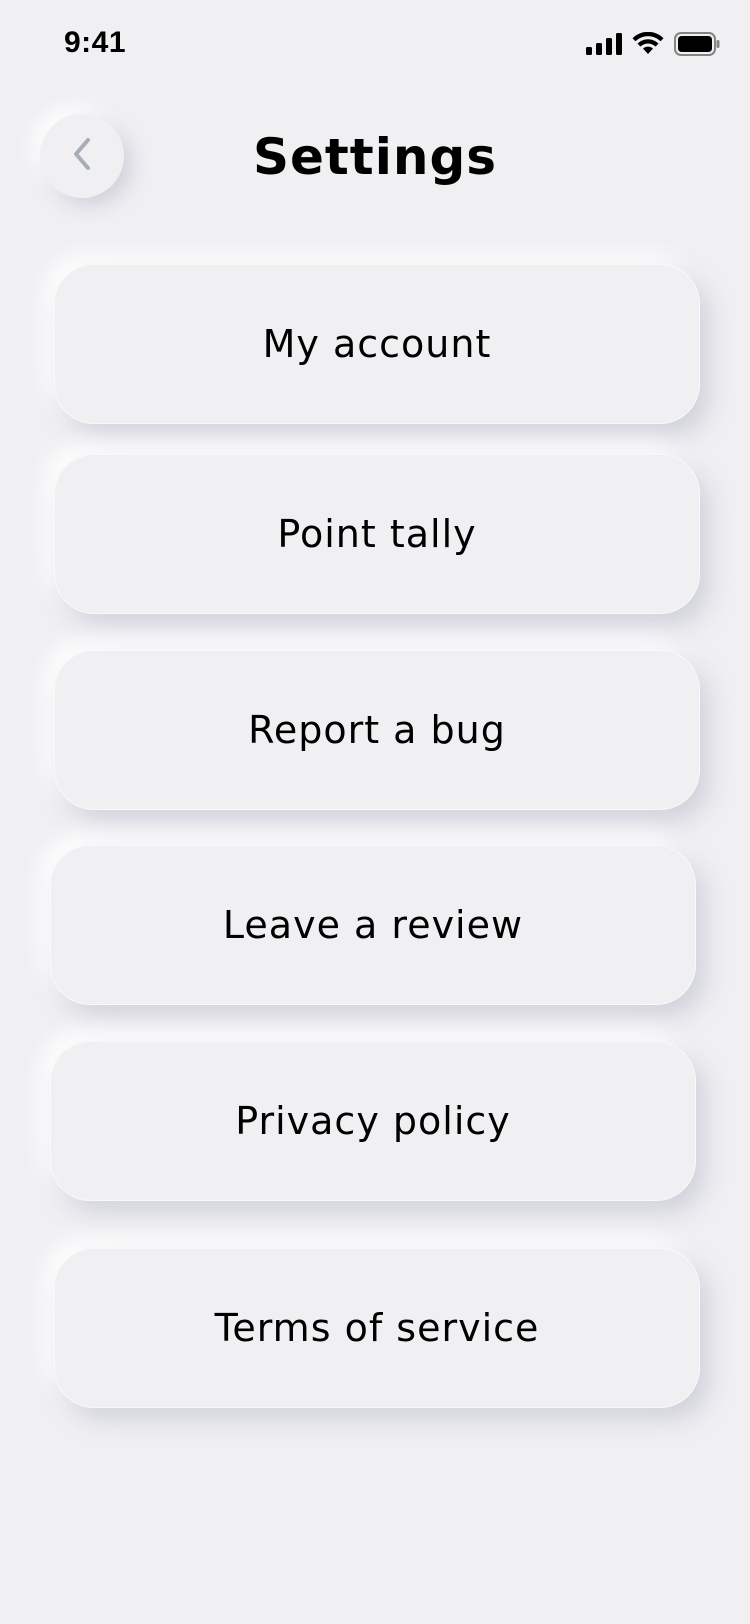 The width and height of the screenshot is (750, 1624). I want to click on privacy-policy-button: Privacy policy, so click(373, 1121).